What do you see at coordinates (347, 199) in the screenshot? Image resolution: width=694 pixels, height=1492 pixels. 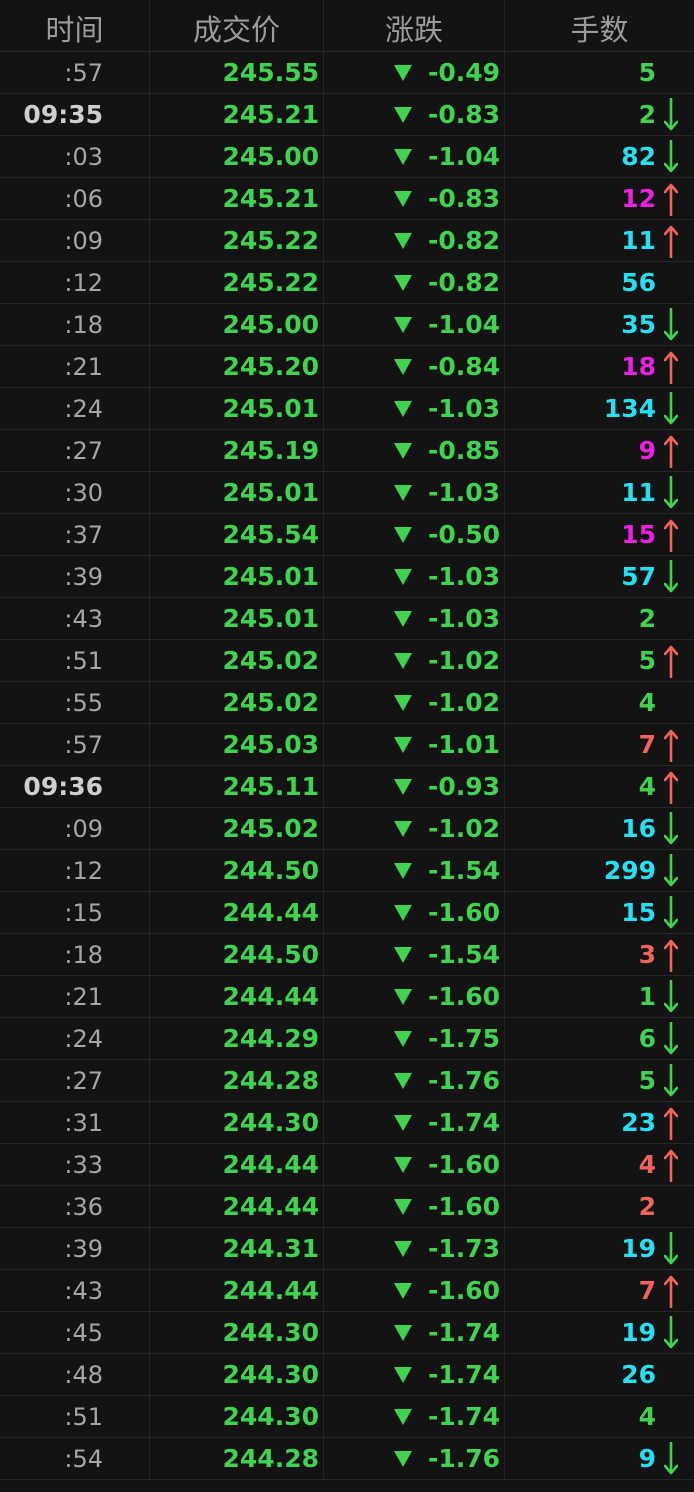 I see `table-row: :06 245.21 -0.83 12` at bounding box center [347, 199].